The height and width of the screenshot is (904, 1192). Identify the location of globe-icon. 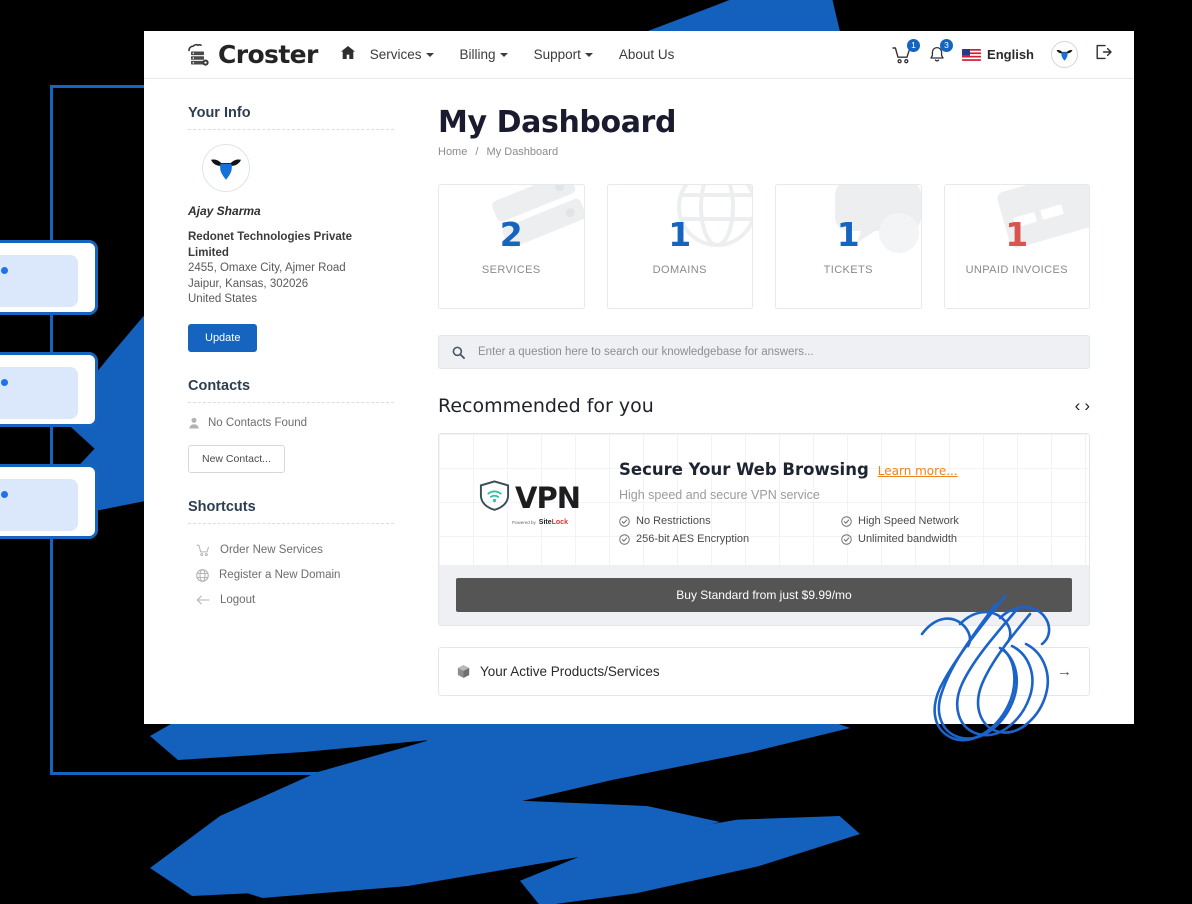
(202, 575).